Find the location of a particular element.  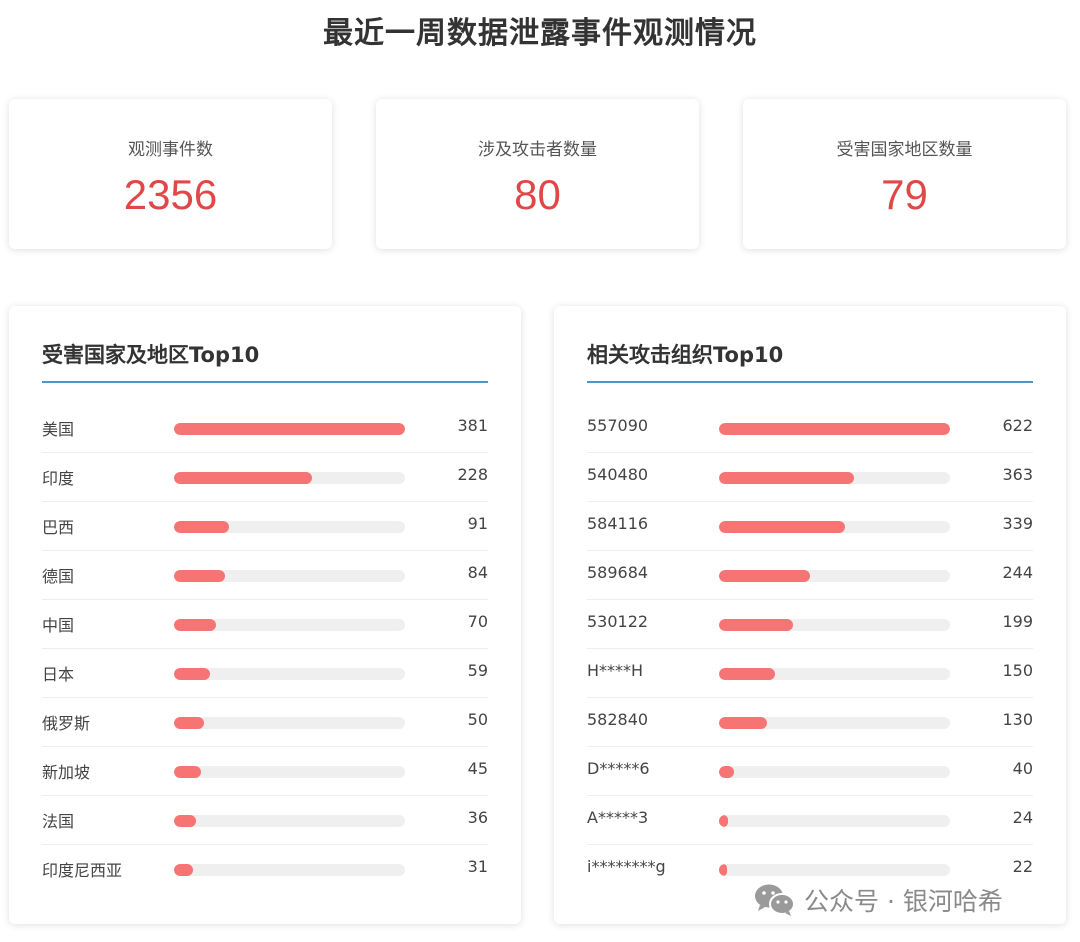

ranking-row: 557090 622 is located at coordinates (810, 428).